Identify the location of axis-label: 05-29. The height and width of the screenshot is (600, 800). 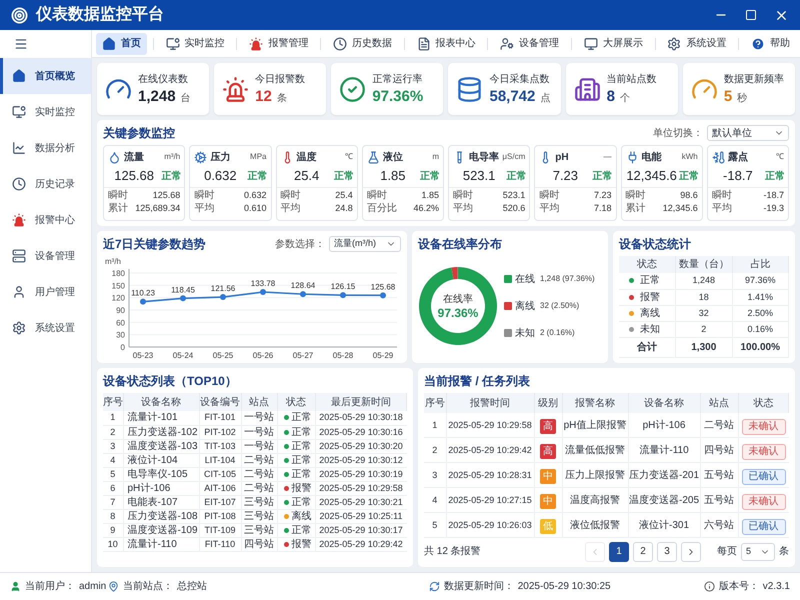
(383, 355).